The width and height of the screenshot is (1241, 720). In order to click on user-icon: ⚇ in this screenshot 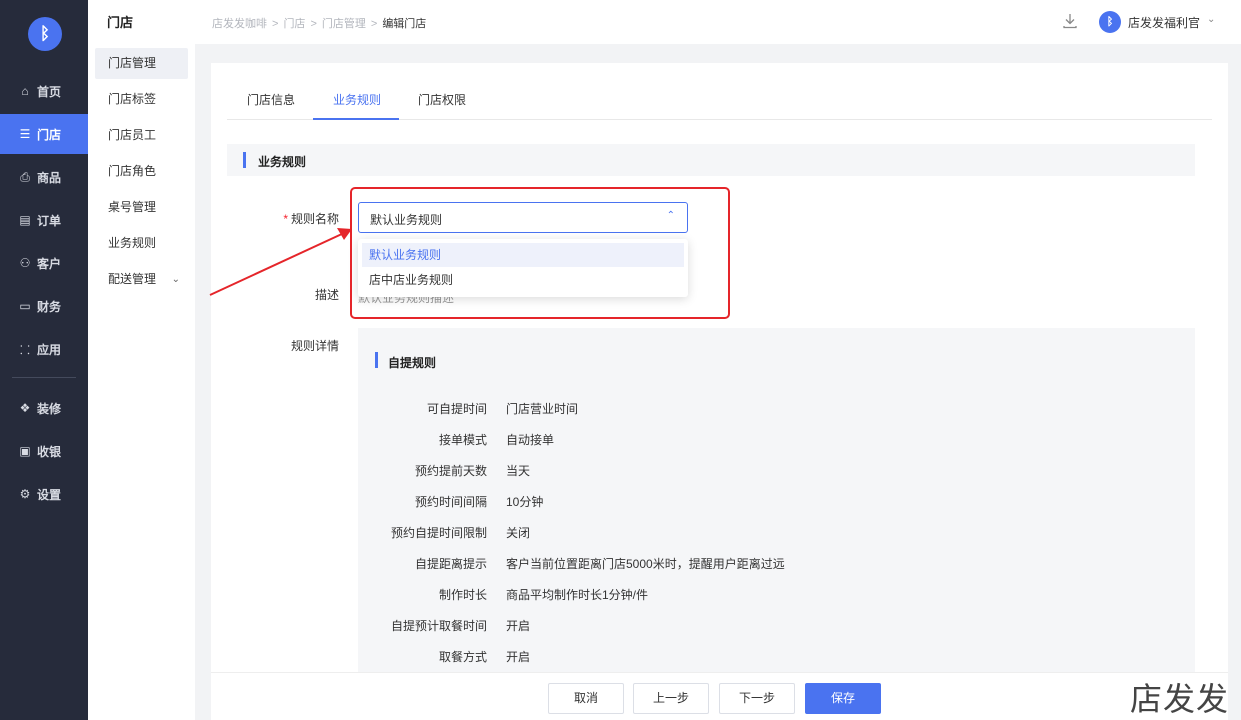, I will do `click(25, 263)`.